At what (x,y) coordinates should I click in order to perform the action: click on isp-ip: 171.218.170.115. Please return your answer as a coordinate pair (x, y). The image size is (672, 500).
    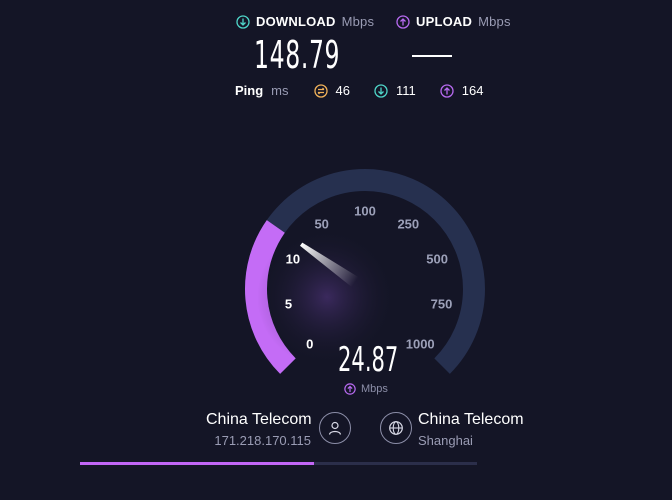
    Looking at the image, I should click on (262, 440).